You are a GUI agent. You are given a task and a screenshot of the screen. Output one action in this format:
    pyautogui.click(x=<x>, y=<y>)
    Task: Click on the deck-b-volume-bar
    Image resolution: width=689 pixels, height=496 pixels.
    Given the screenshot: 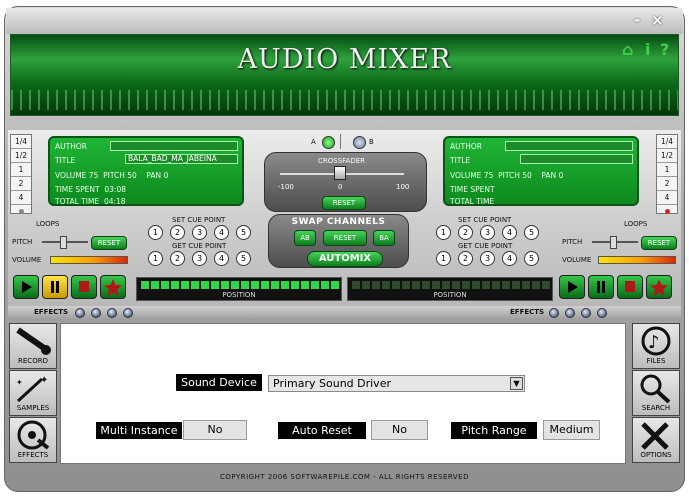 What is the action you would take?
    pyautogui.click(x=637, y=260)
    